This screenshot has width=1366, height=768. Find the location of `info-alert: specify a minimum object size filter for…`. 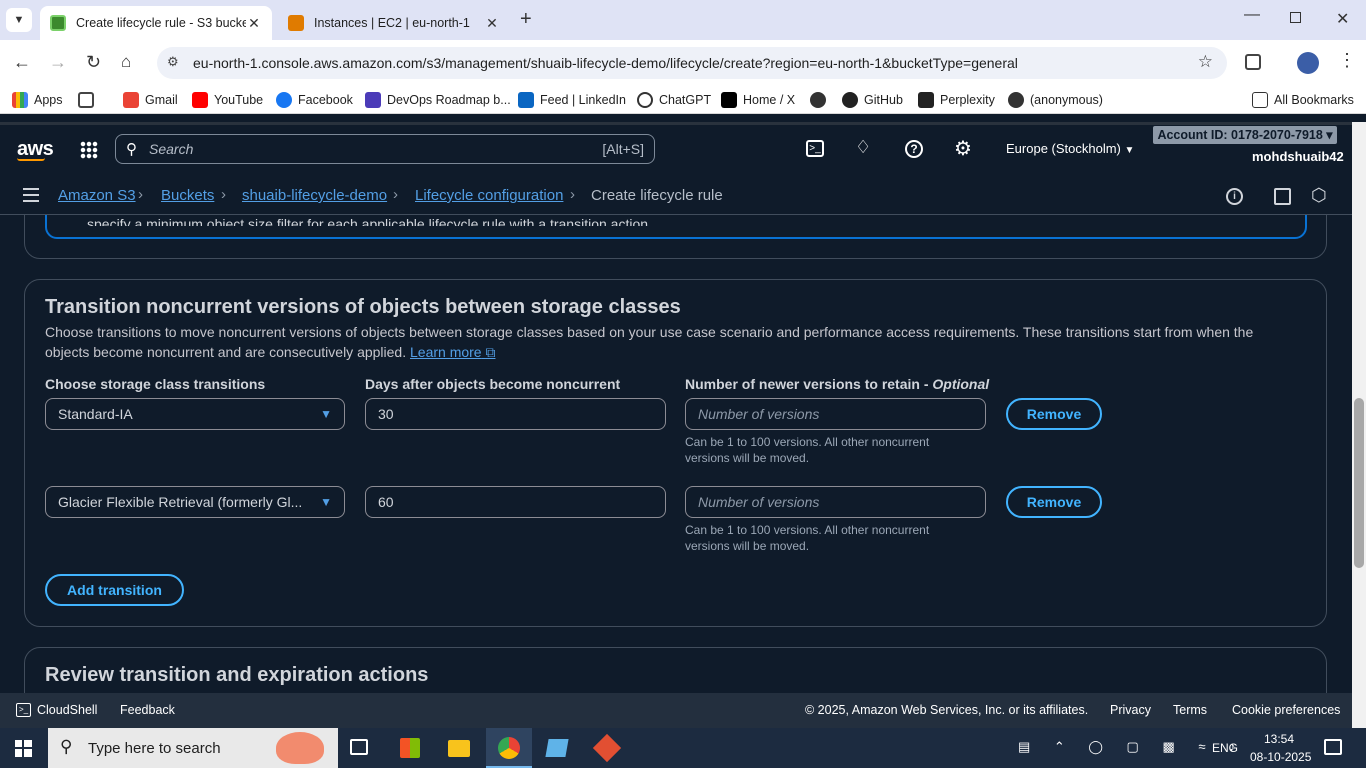

info-alert: specify a minimum object size filter for… is located at coordinates (676, 227).